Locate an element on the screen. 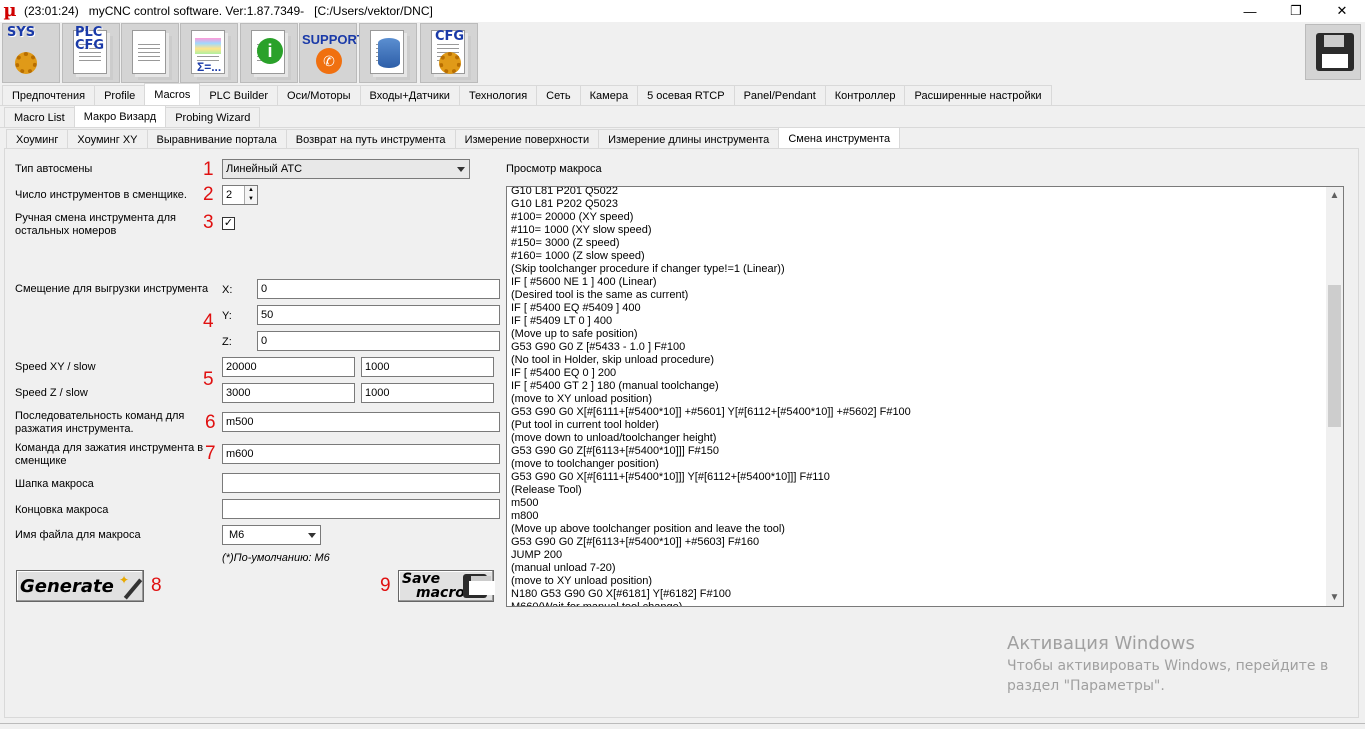 This screenshot has width=1365, height=729. save-macro-button: Save macro is located at coordinates (446, 586).